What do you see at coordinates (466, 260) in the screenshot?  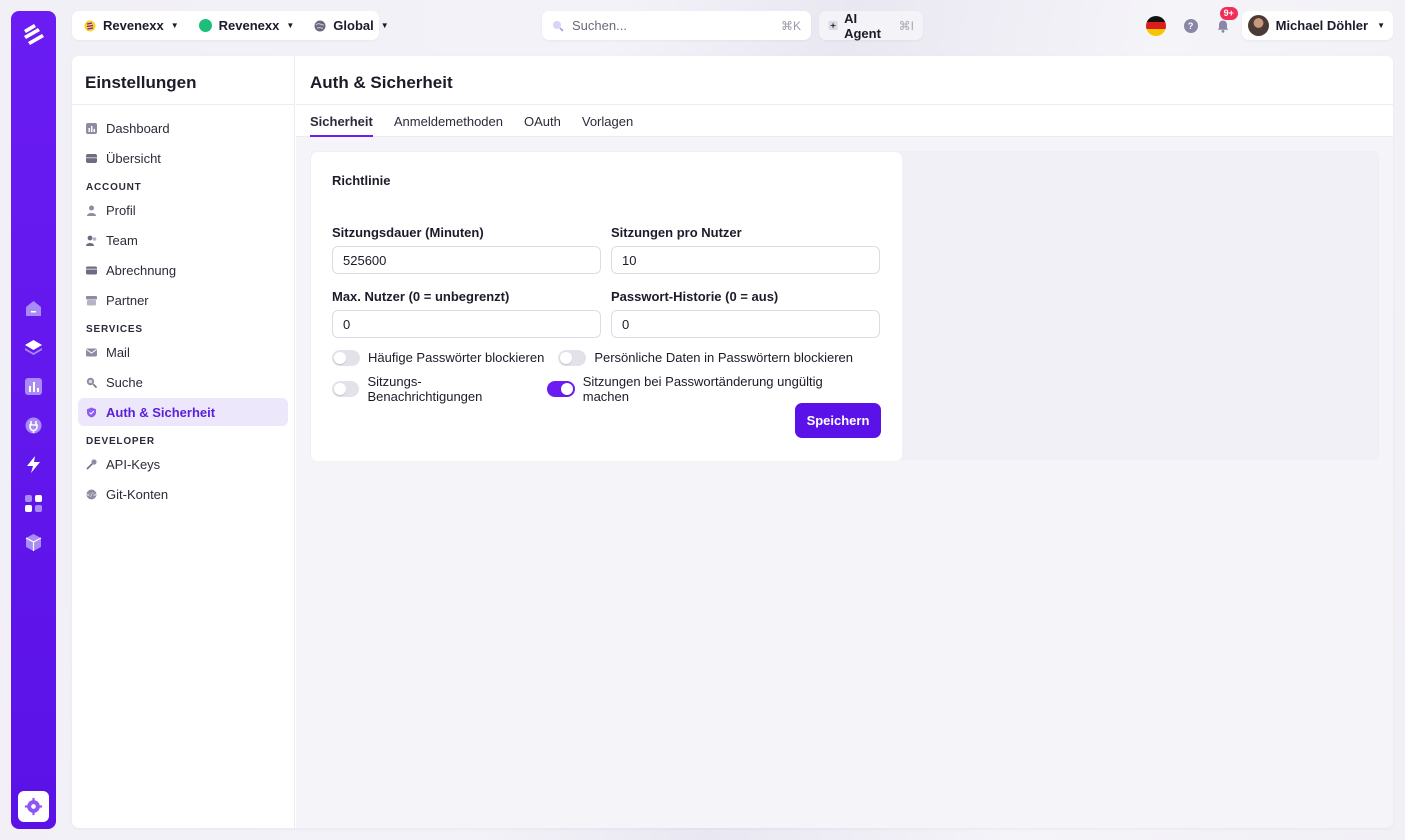 I see `session-duration-input: 525600` at bounding box center [466, 260].